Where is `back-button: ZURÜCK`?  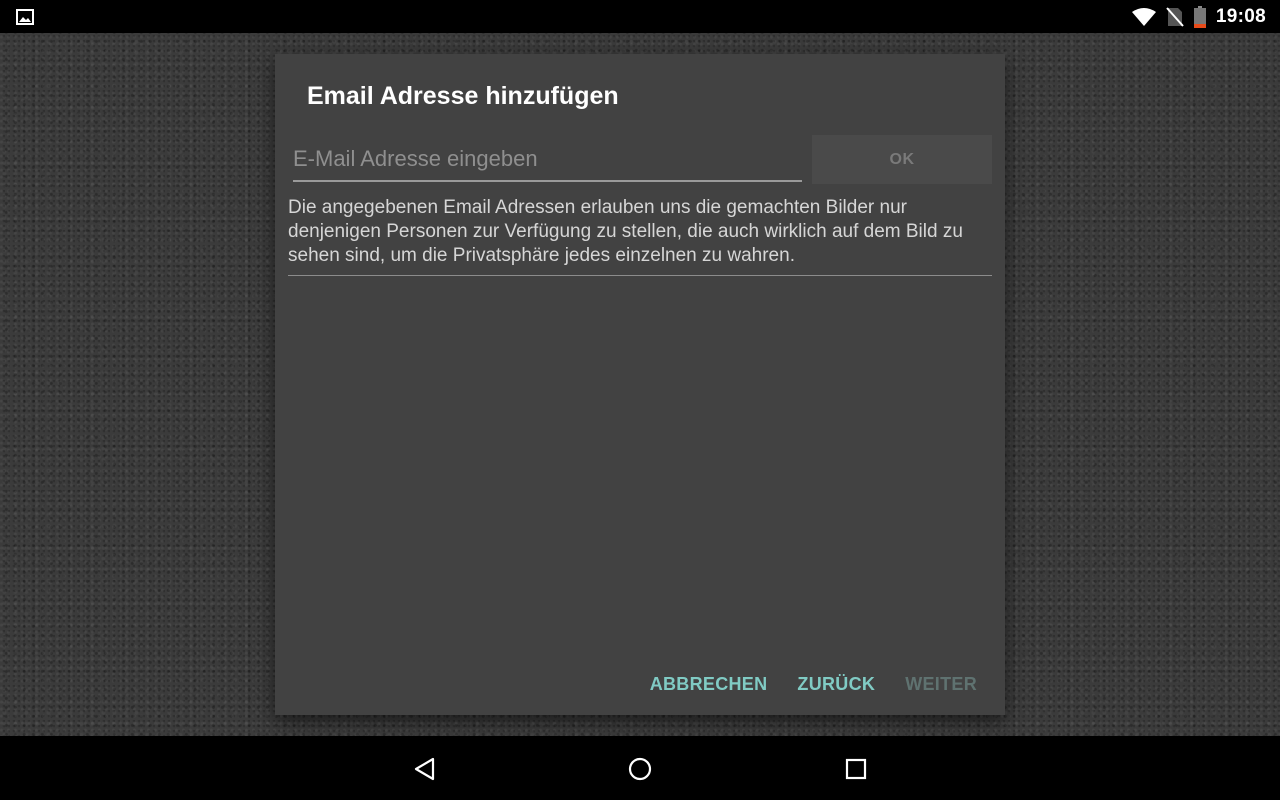 back-button: ZURÜCK is located at coordinates (836, 684).